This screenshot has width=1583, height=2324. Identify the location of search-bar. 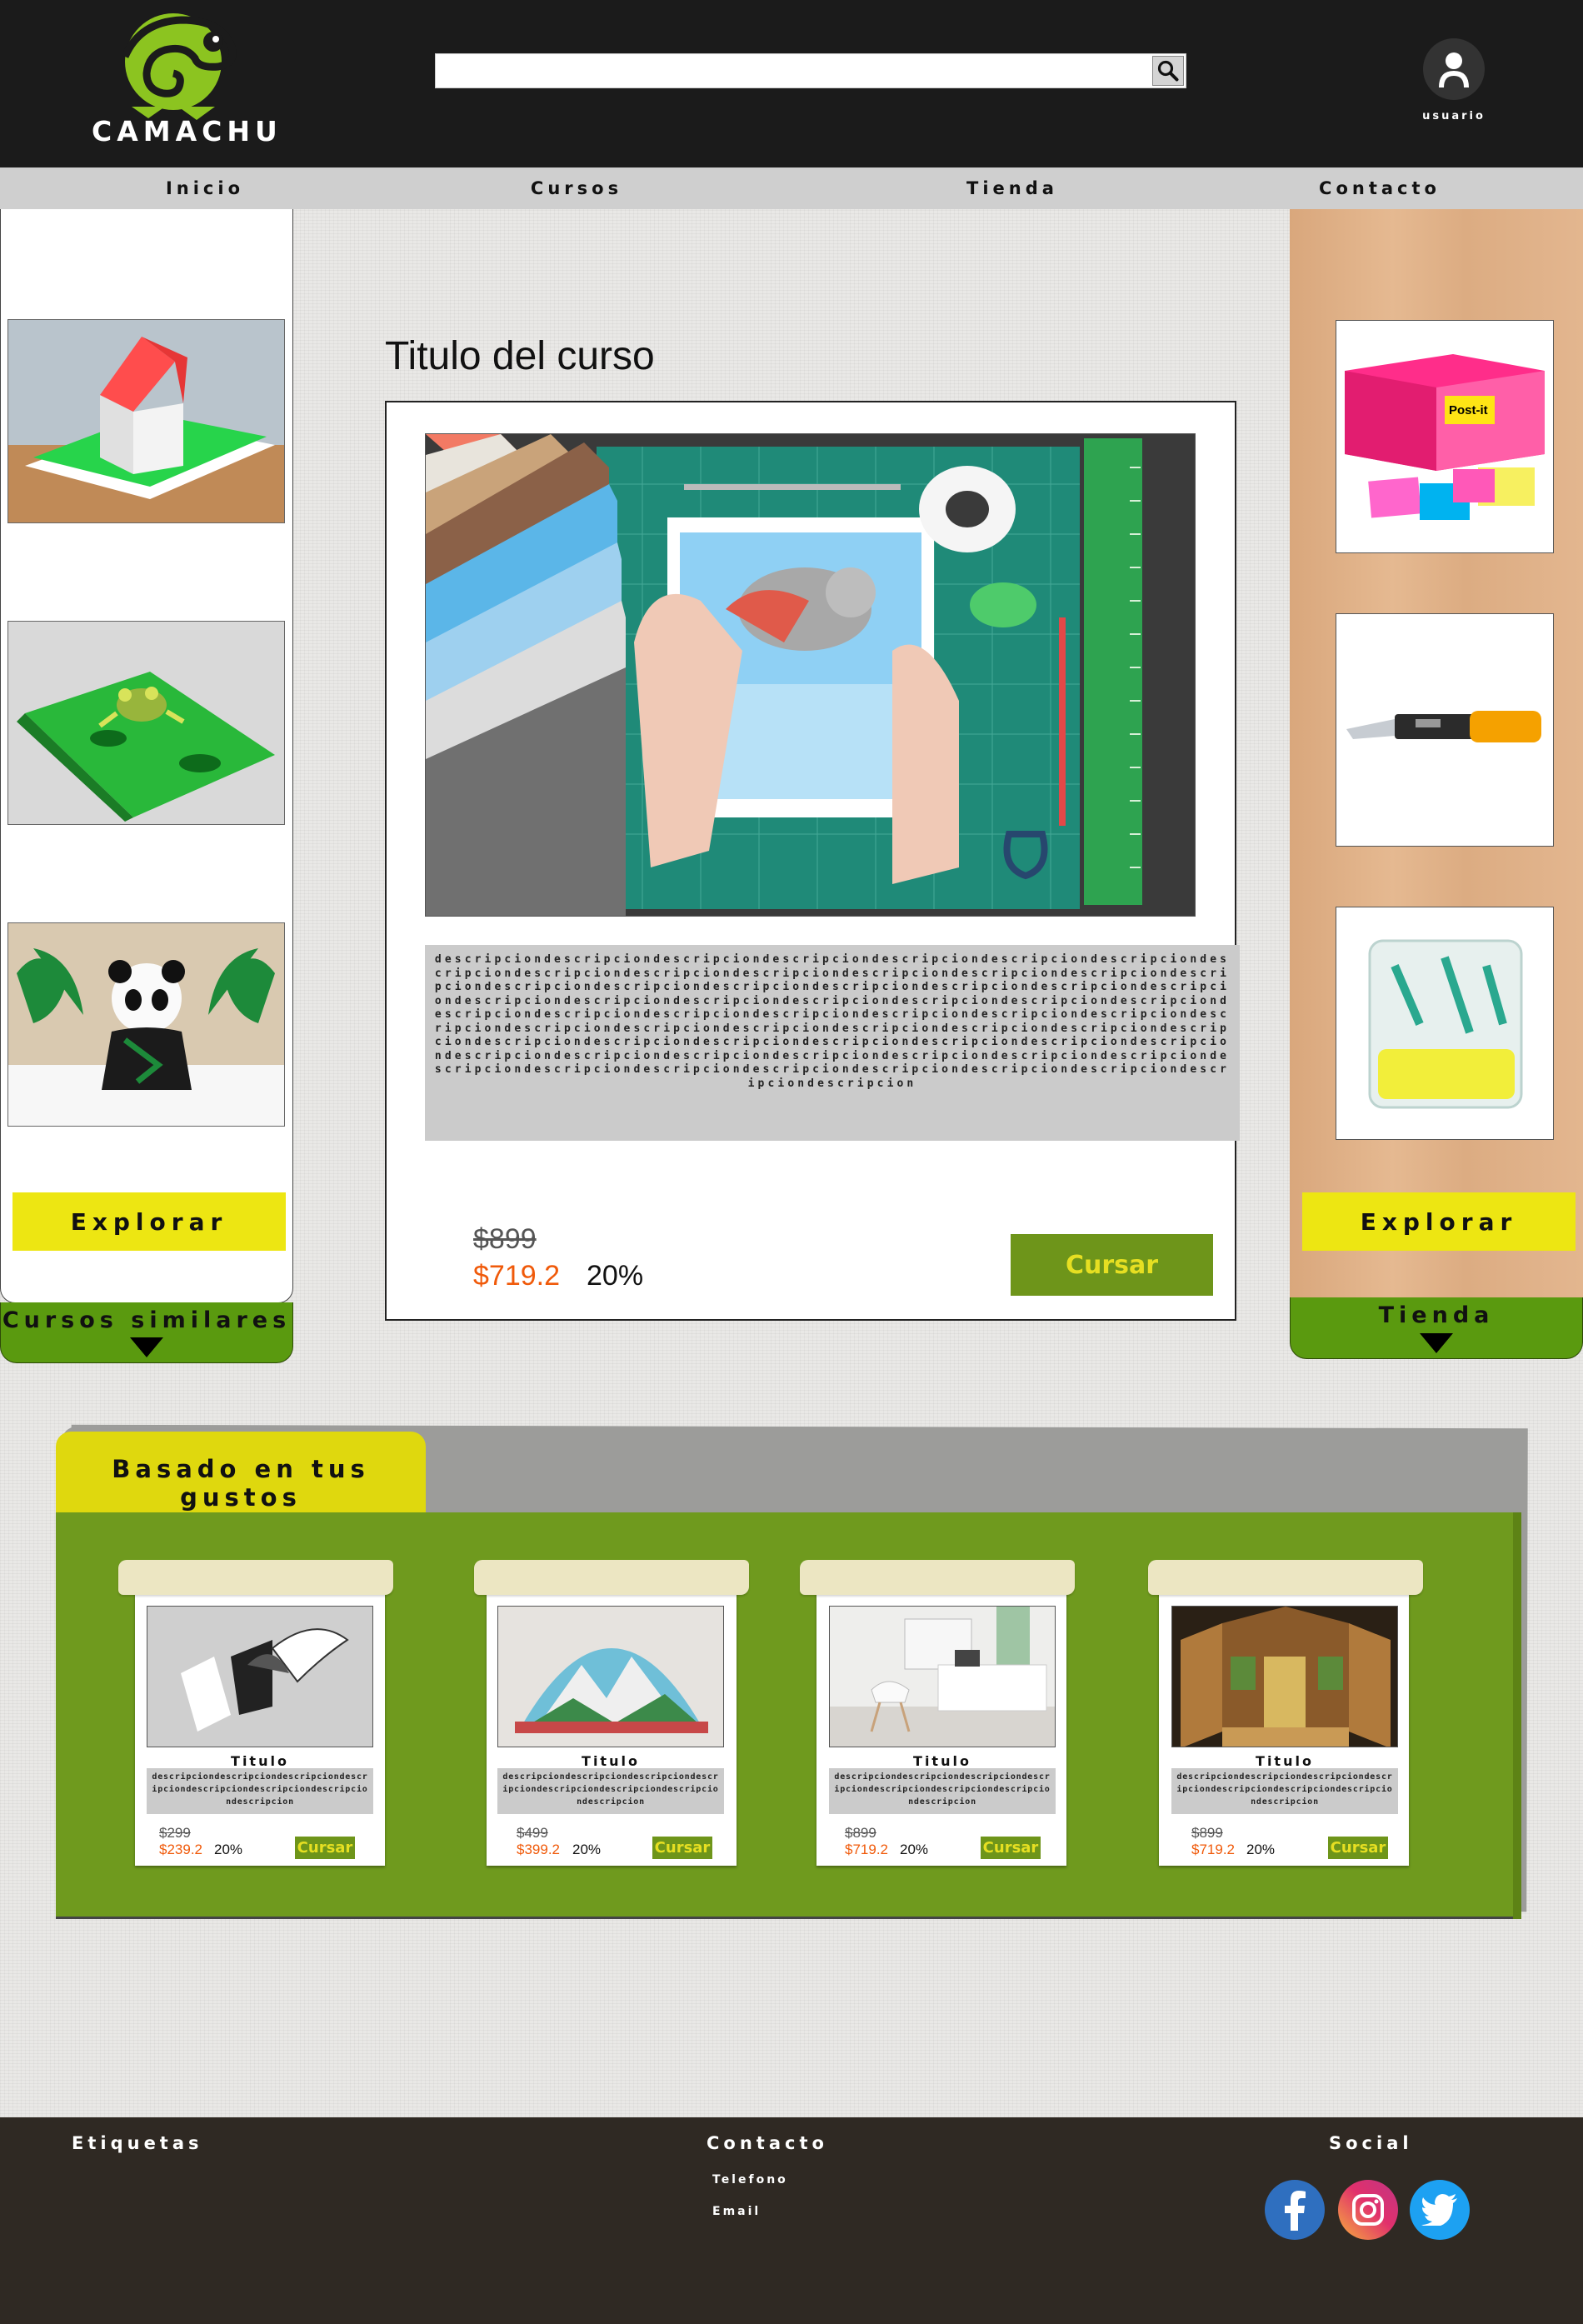
(810, 70).